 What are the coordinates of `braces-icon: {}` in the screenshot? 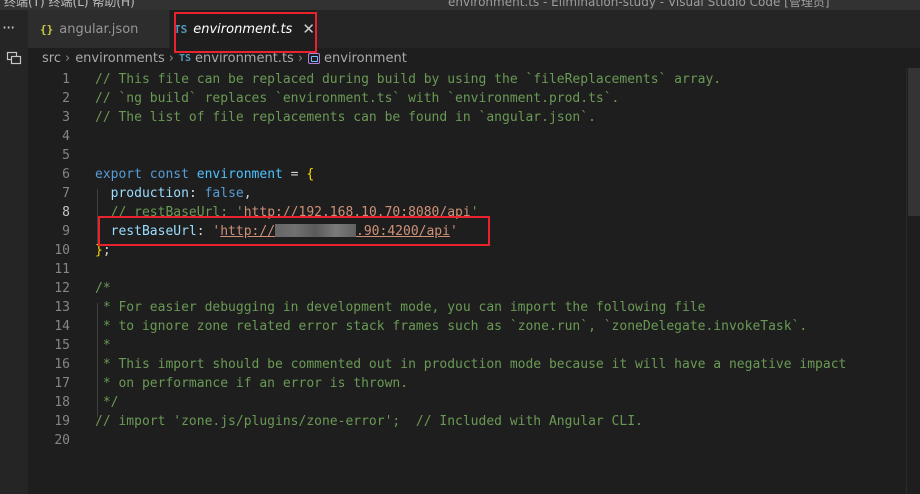 It's located at (47, 29).